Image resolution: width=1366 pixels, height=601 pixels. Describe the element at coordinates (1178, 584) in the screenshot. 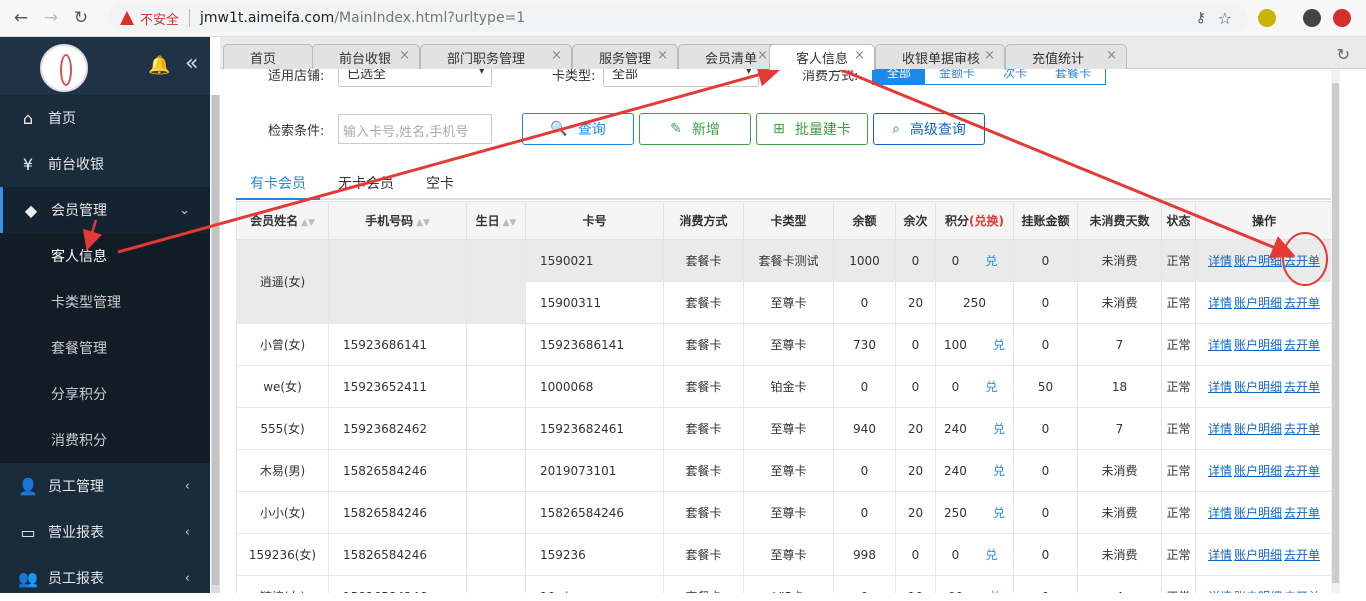

I see `status: 正常` at that location.